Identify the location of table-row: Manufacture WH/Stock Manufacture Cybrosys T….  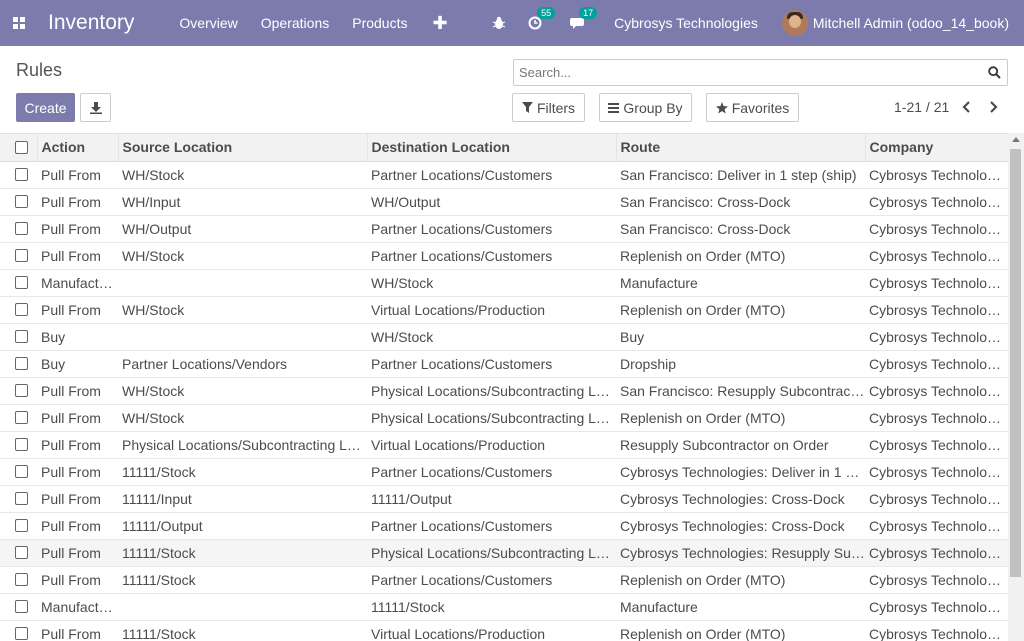
(504, 283).